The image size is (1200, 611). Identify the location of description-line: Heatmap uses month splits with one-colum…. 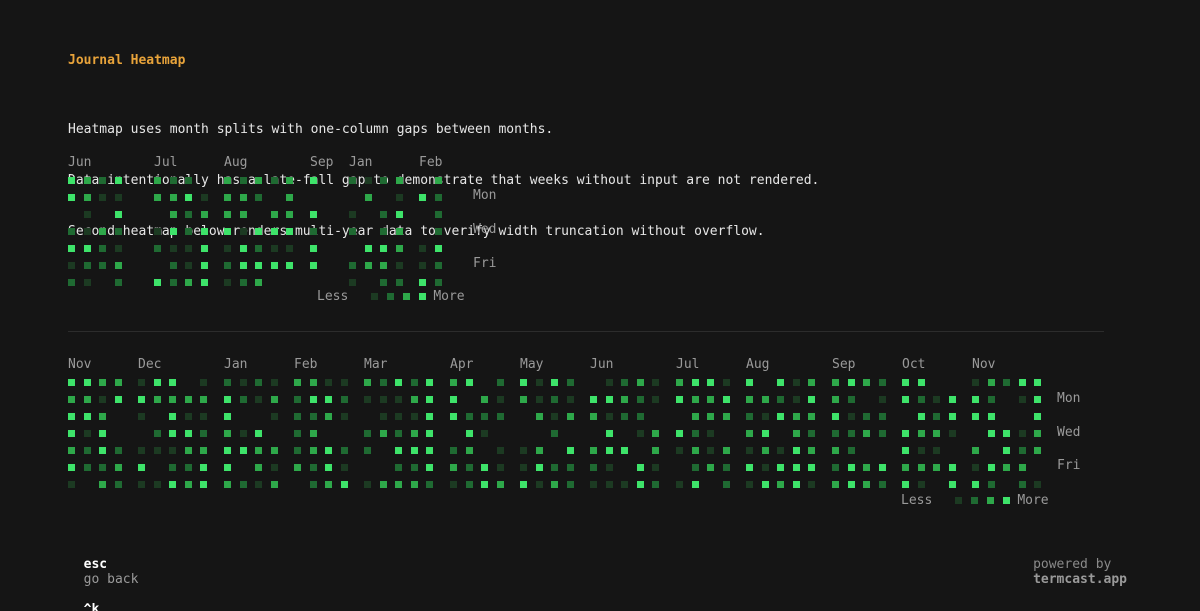
(311, 129).